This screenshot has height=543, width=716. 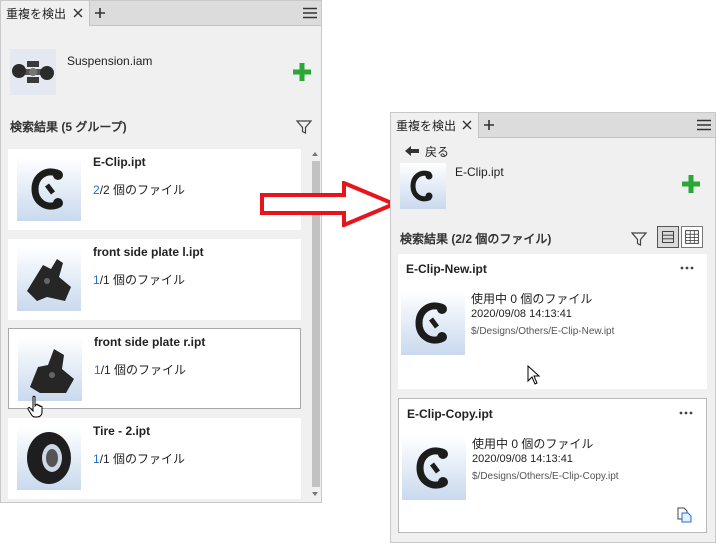 What do you see at coordinates (49, 458) in the screenshot?
I see `tire-icon` at bounding box center [49, 458].